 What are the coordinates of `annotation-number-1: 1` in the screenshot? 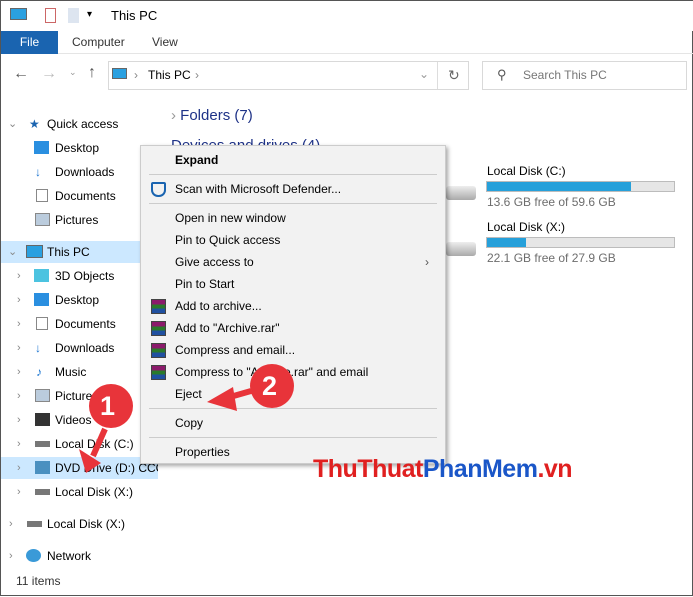 It's located at (108, 406).